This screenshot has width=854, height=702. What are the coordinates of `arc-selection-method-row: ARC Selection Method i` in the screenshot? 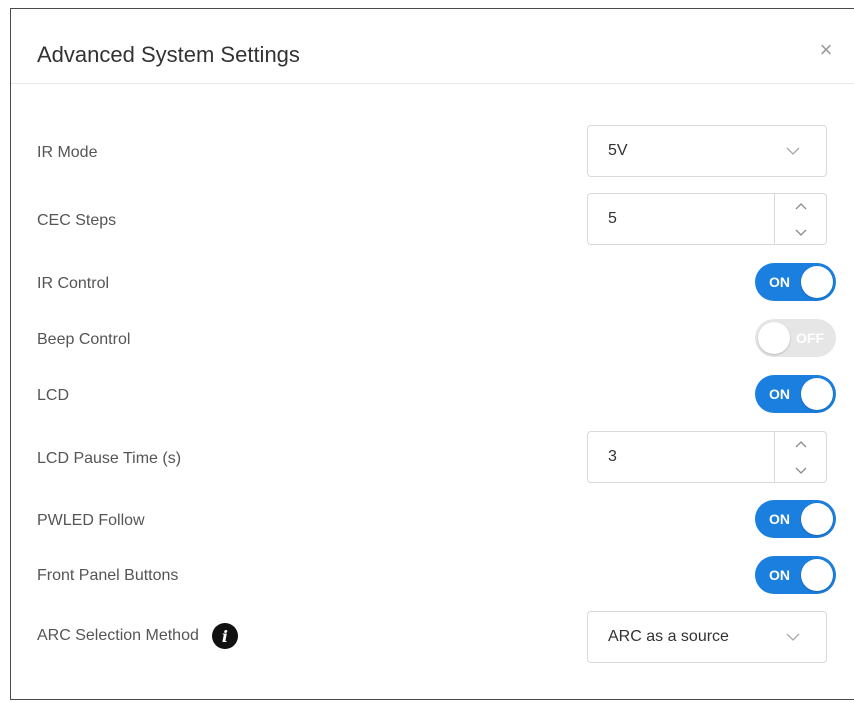 It's located at (137, 636).